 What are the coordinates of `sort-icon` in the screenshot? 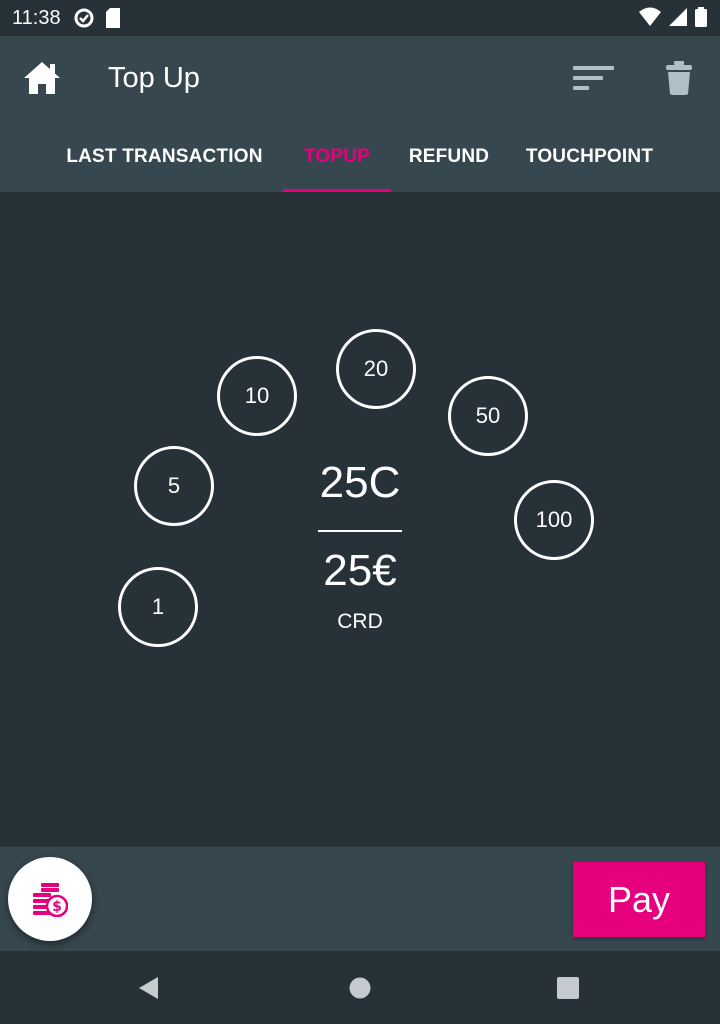 It's located at (593, 78).